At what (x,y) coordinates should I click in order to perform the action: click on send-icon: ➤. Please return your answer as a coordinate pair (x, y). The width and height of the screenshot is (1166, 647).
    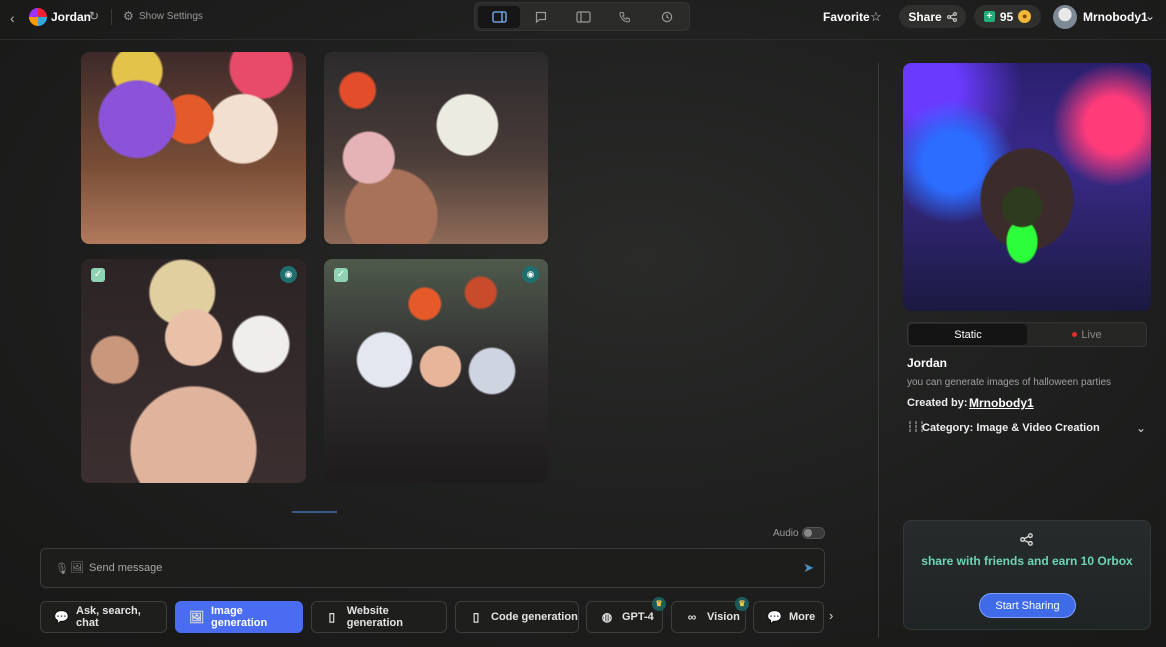
    Looking at the image, I should click on (808, 568).